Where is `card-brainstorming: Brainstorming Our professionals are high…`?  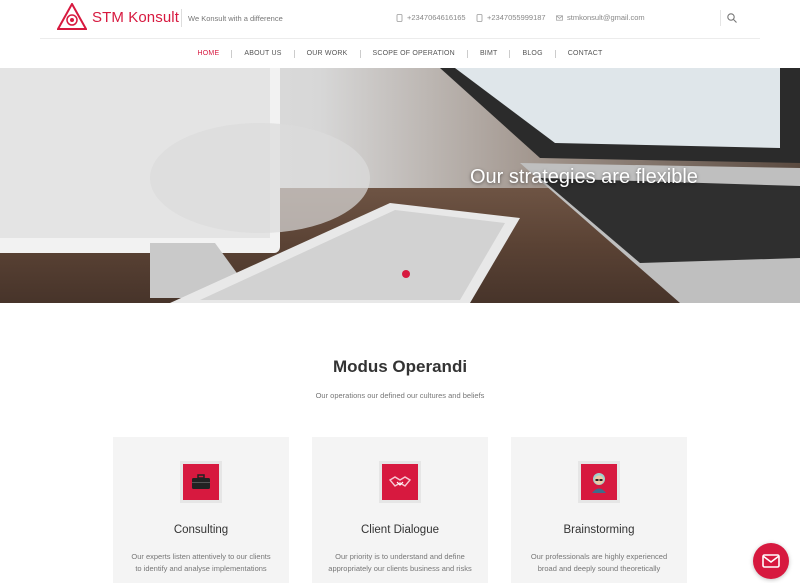 card-brainstorming: Brainstorming Our professionals are high… is located at coordinates (599, 510).